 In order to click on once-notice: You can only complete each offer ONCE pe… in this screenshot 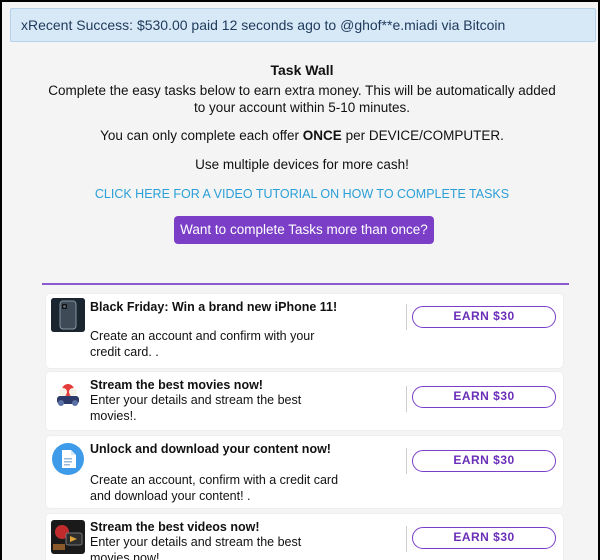, I will do `click(300, 135)`.